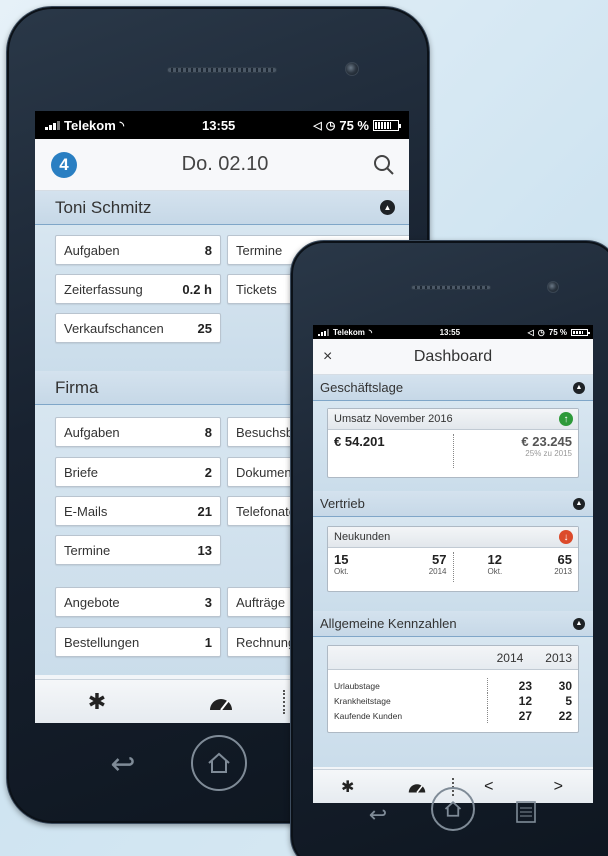 Image resolution: width=608 pixels, height=856 pixels. What do you see at coordinates (256, 289) in the screenshot?
I see `tile-label: Tickets` at bounding box center [256, 289].